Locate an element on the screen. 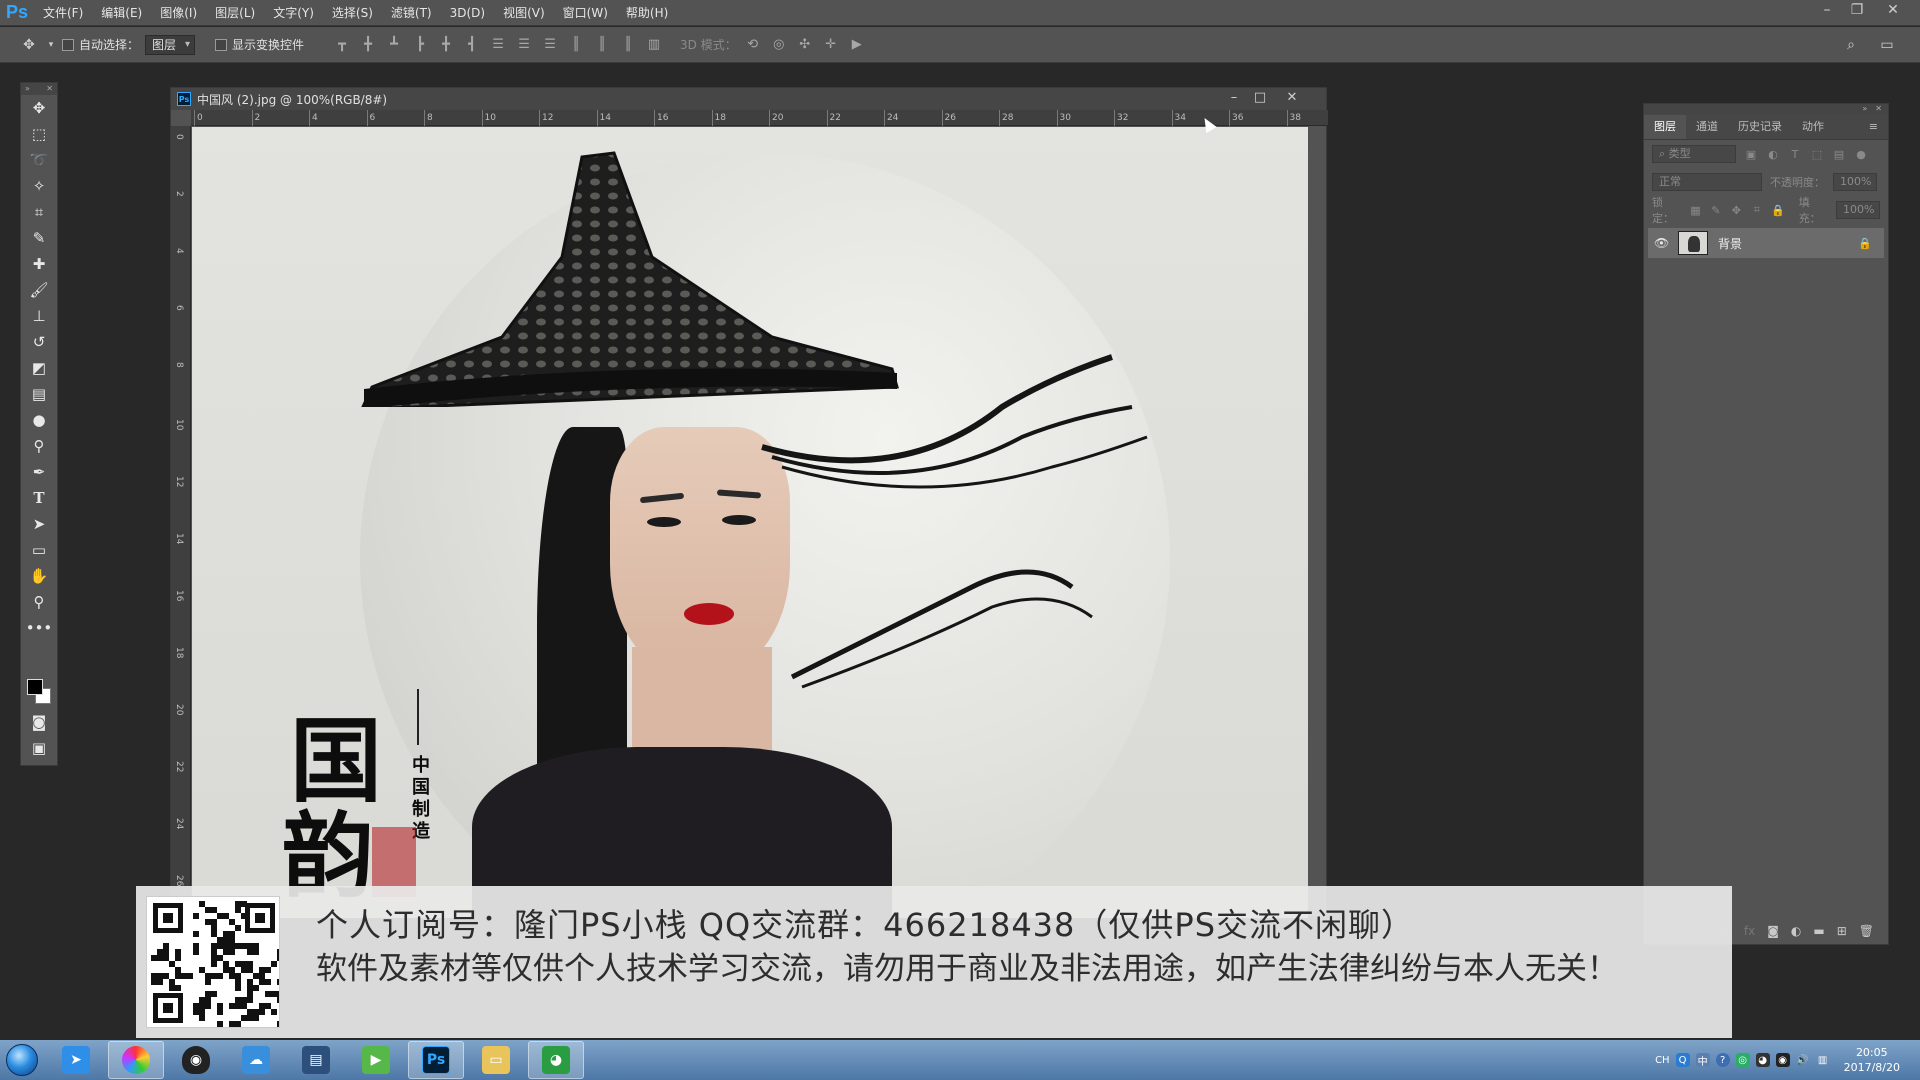 The image size is (1920, 1080). align-hcenter-icon: ╋ is located at coordinates (446, 44).